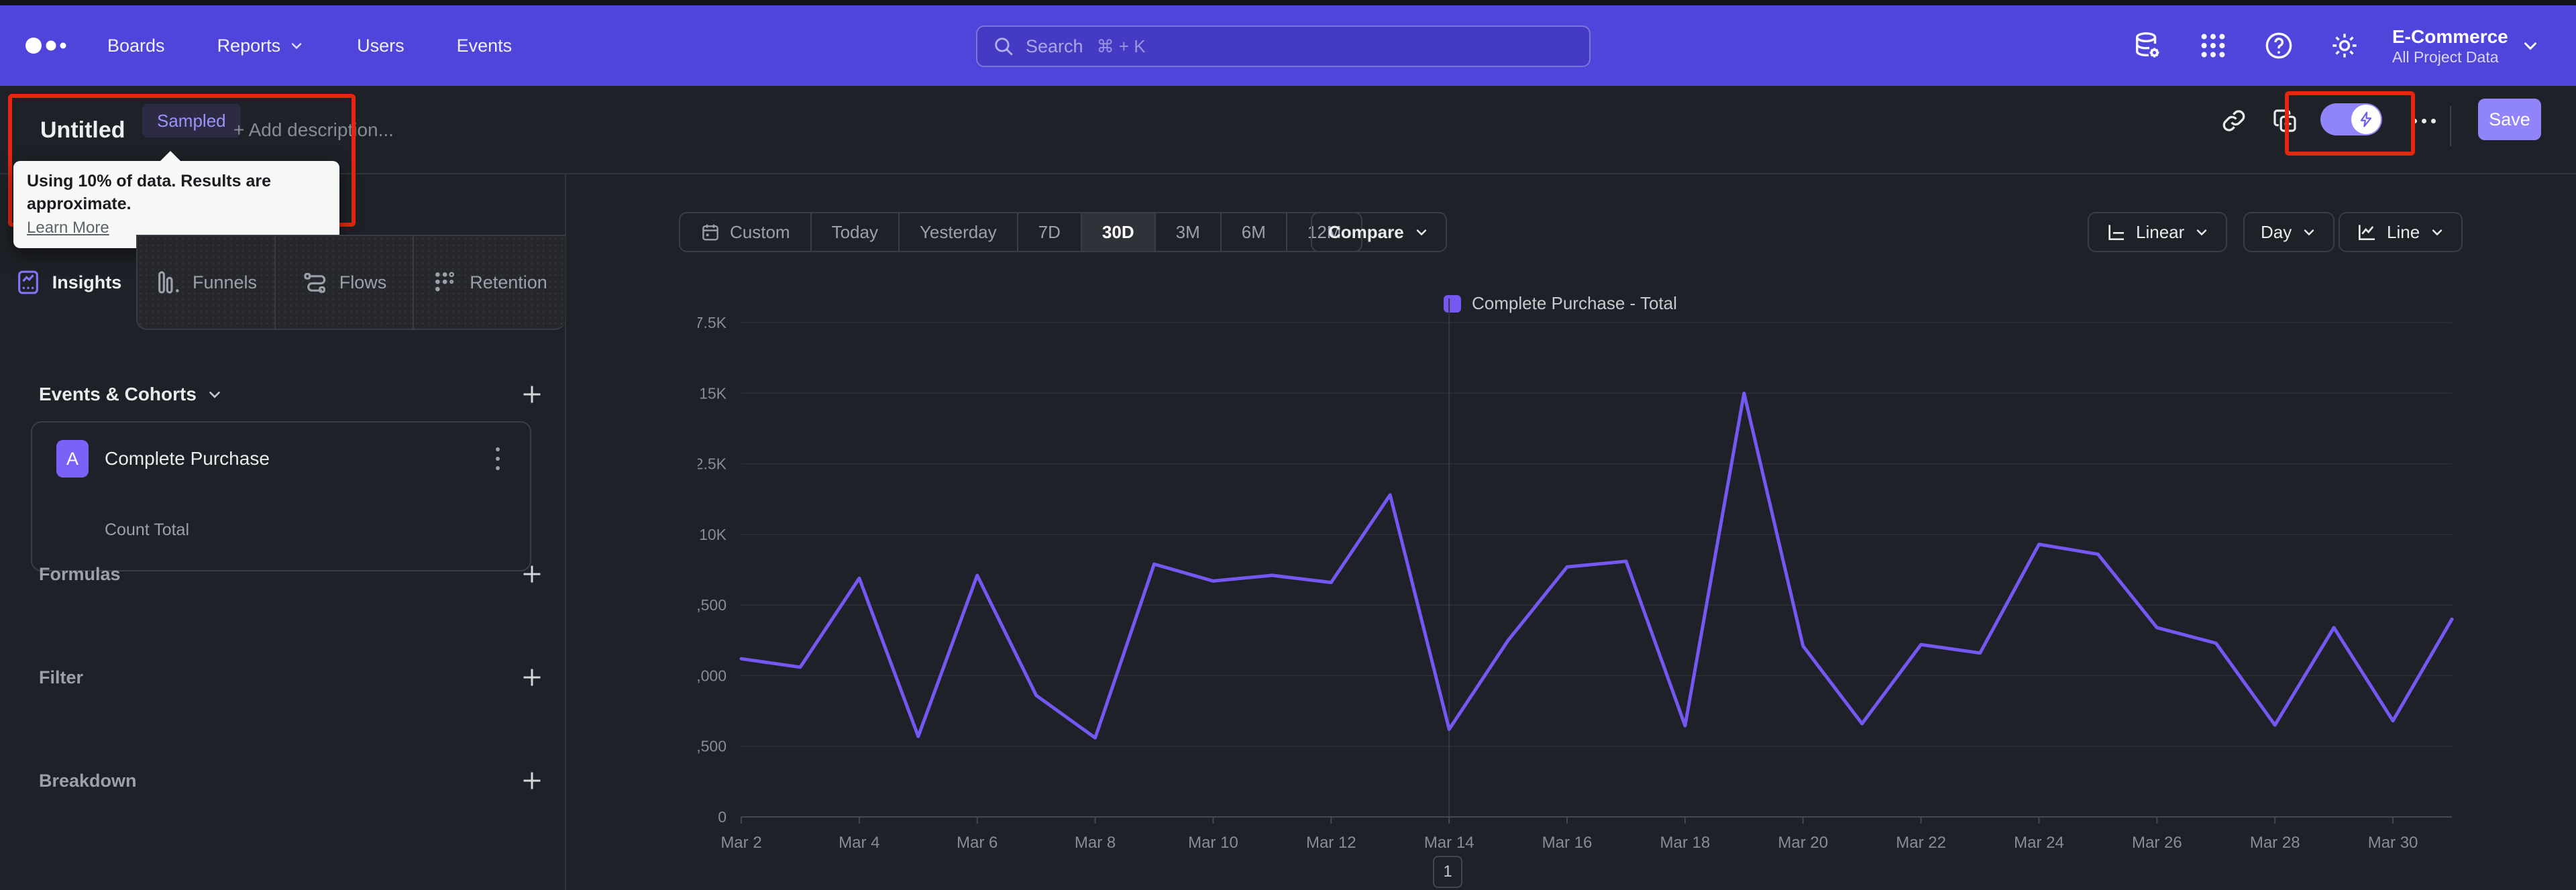 This screenshot has height=890, width=2576. Describe the element at coordinates (2246, 45) in the screenshot. I see `nav-icon-group` at that location.